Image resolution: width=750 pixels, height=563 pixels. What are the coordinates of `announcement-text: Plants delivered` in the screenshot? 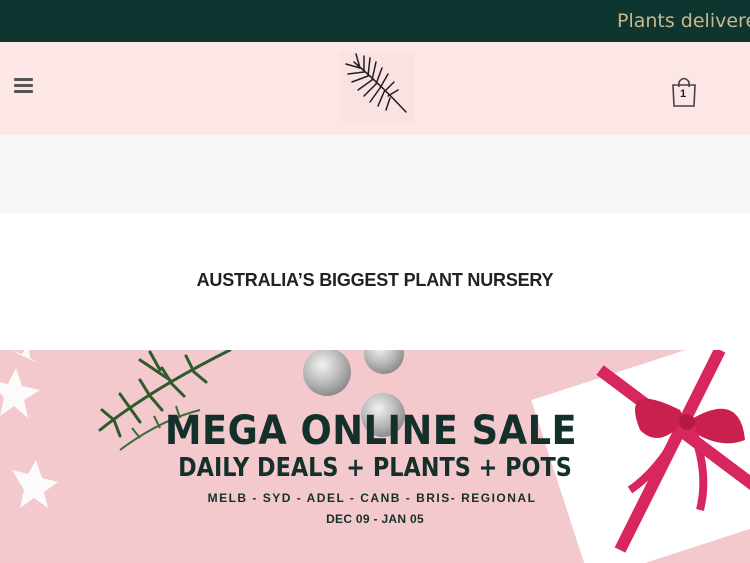 It's located at (683, 21).